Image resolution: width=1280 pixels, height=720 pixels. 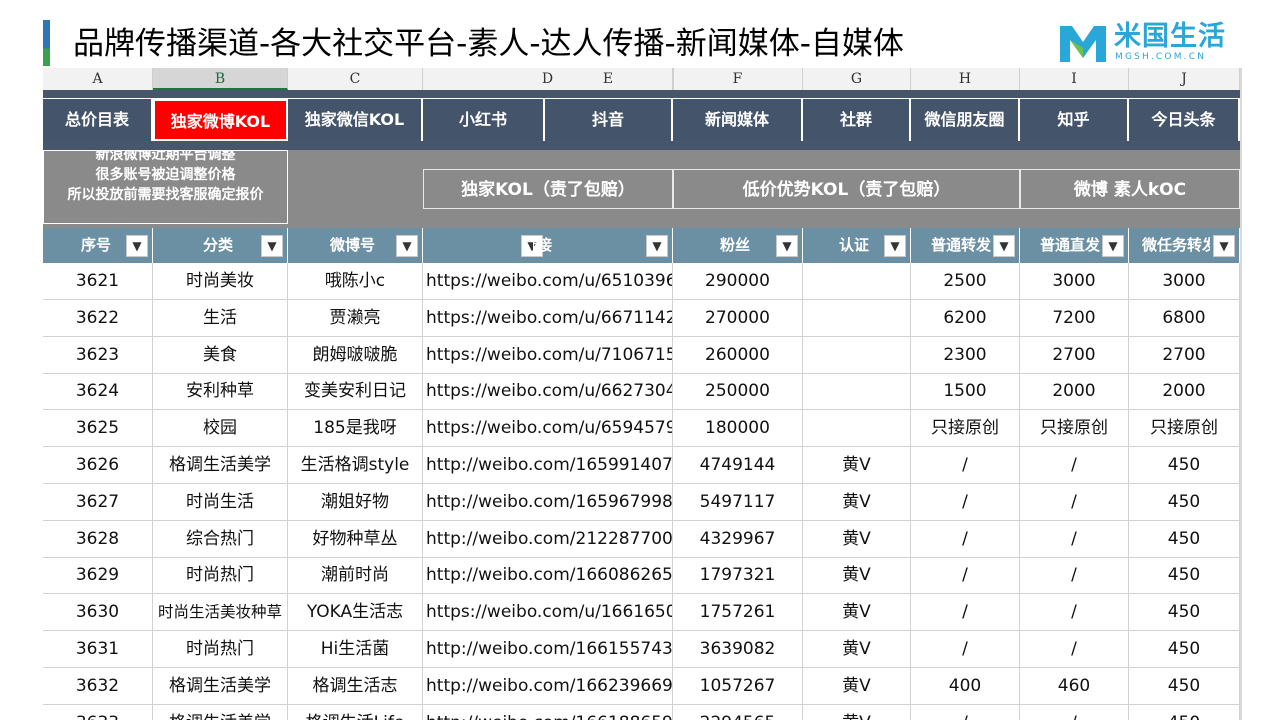 I want to click on cell-followers: 250000, so click(x=738, y=392).